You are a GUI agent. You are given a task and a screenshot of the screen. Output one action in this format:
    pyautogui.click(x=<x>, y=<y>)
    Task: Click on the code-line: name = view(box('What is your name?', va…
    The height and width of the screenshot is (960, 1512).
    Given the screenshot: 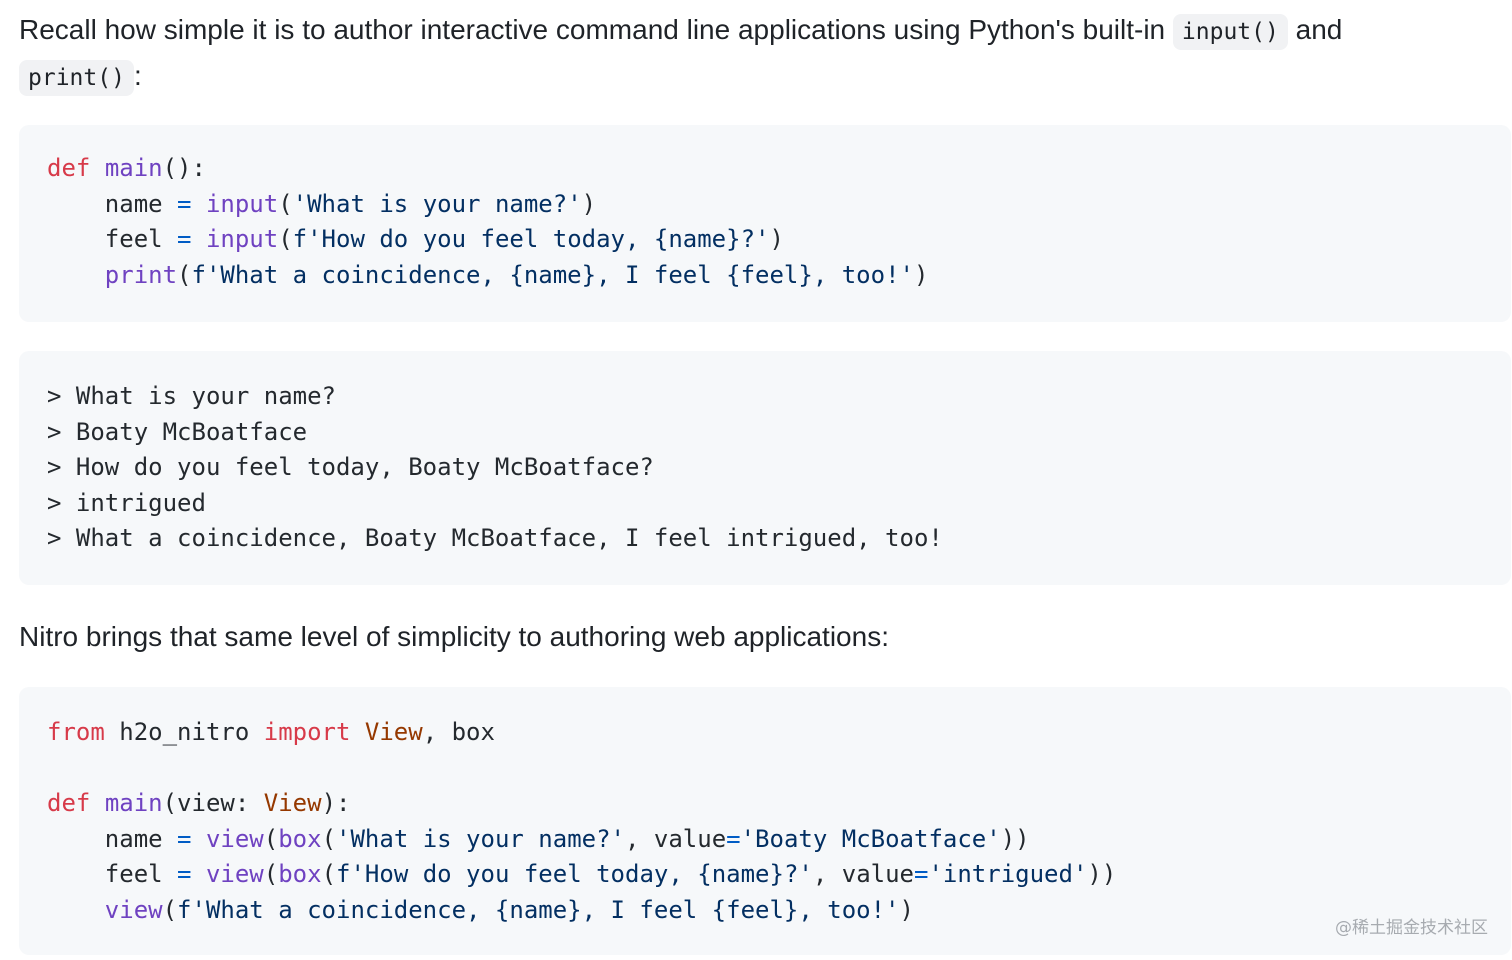 What is the action you would take?
    pyautogui.click(x=567, y=838)
    